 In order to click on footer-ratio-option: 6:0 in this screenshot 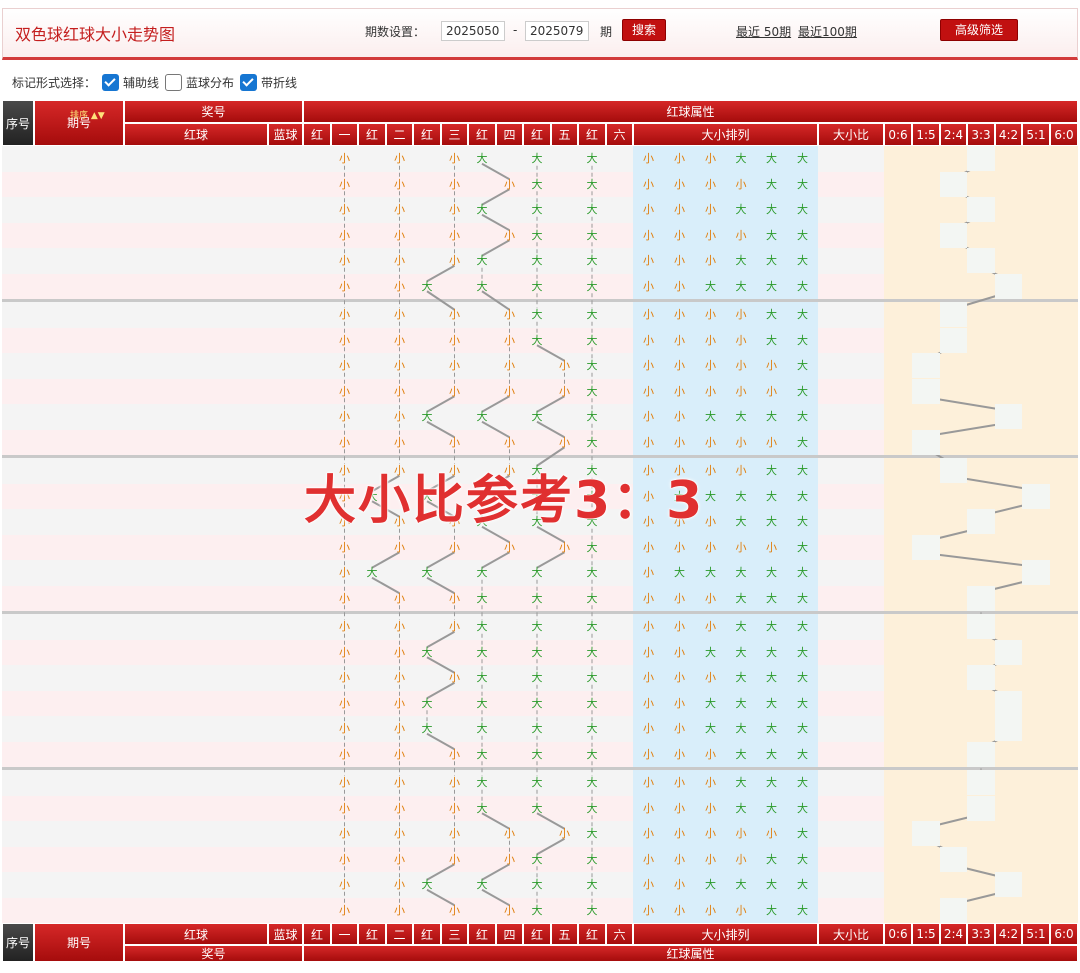, I will do `click(1064, 934)`.